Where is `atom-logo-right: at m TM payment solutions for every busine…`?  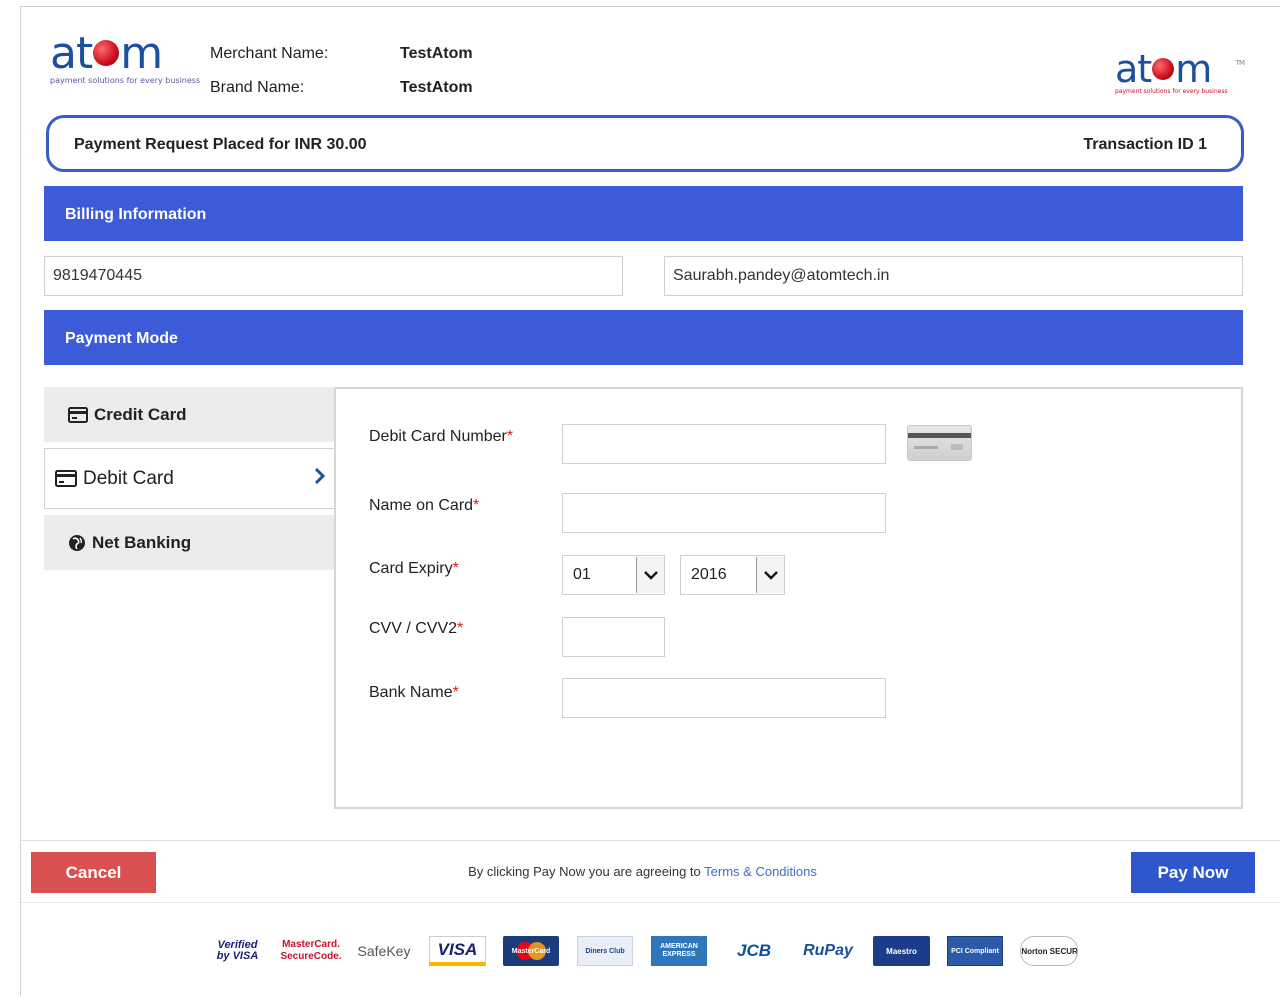 atom-logo-right: at m TM payment solutions for every busine… is located at coordinates (1180, 73).